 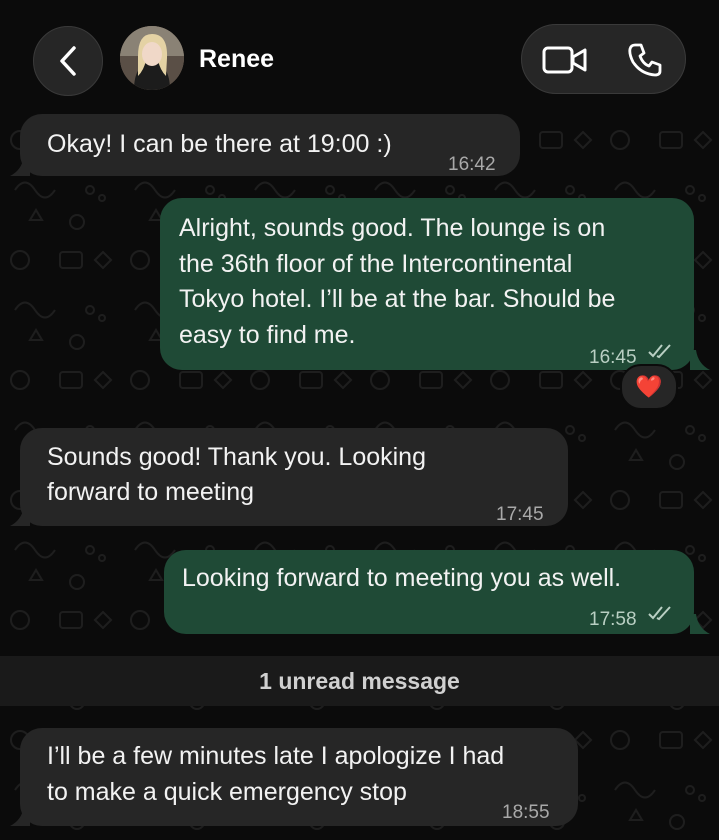 What do you see at coordinates (236, 59) in the screenshot?
I see `contact-name: Renee` at bounding box center [236, 59].